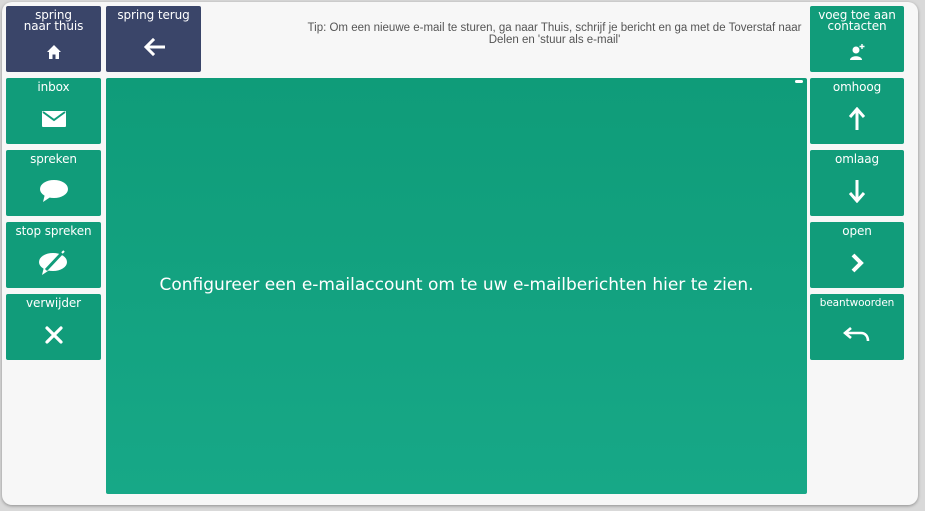 This screenshot has width=925, height=511. What do you see at coordinates (856, 333) in the screenshot?
I see `reply-icon` at bounding box center [856, 333].